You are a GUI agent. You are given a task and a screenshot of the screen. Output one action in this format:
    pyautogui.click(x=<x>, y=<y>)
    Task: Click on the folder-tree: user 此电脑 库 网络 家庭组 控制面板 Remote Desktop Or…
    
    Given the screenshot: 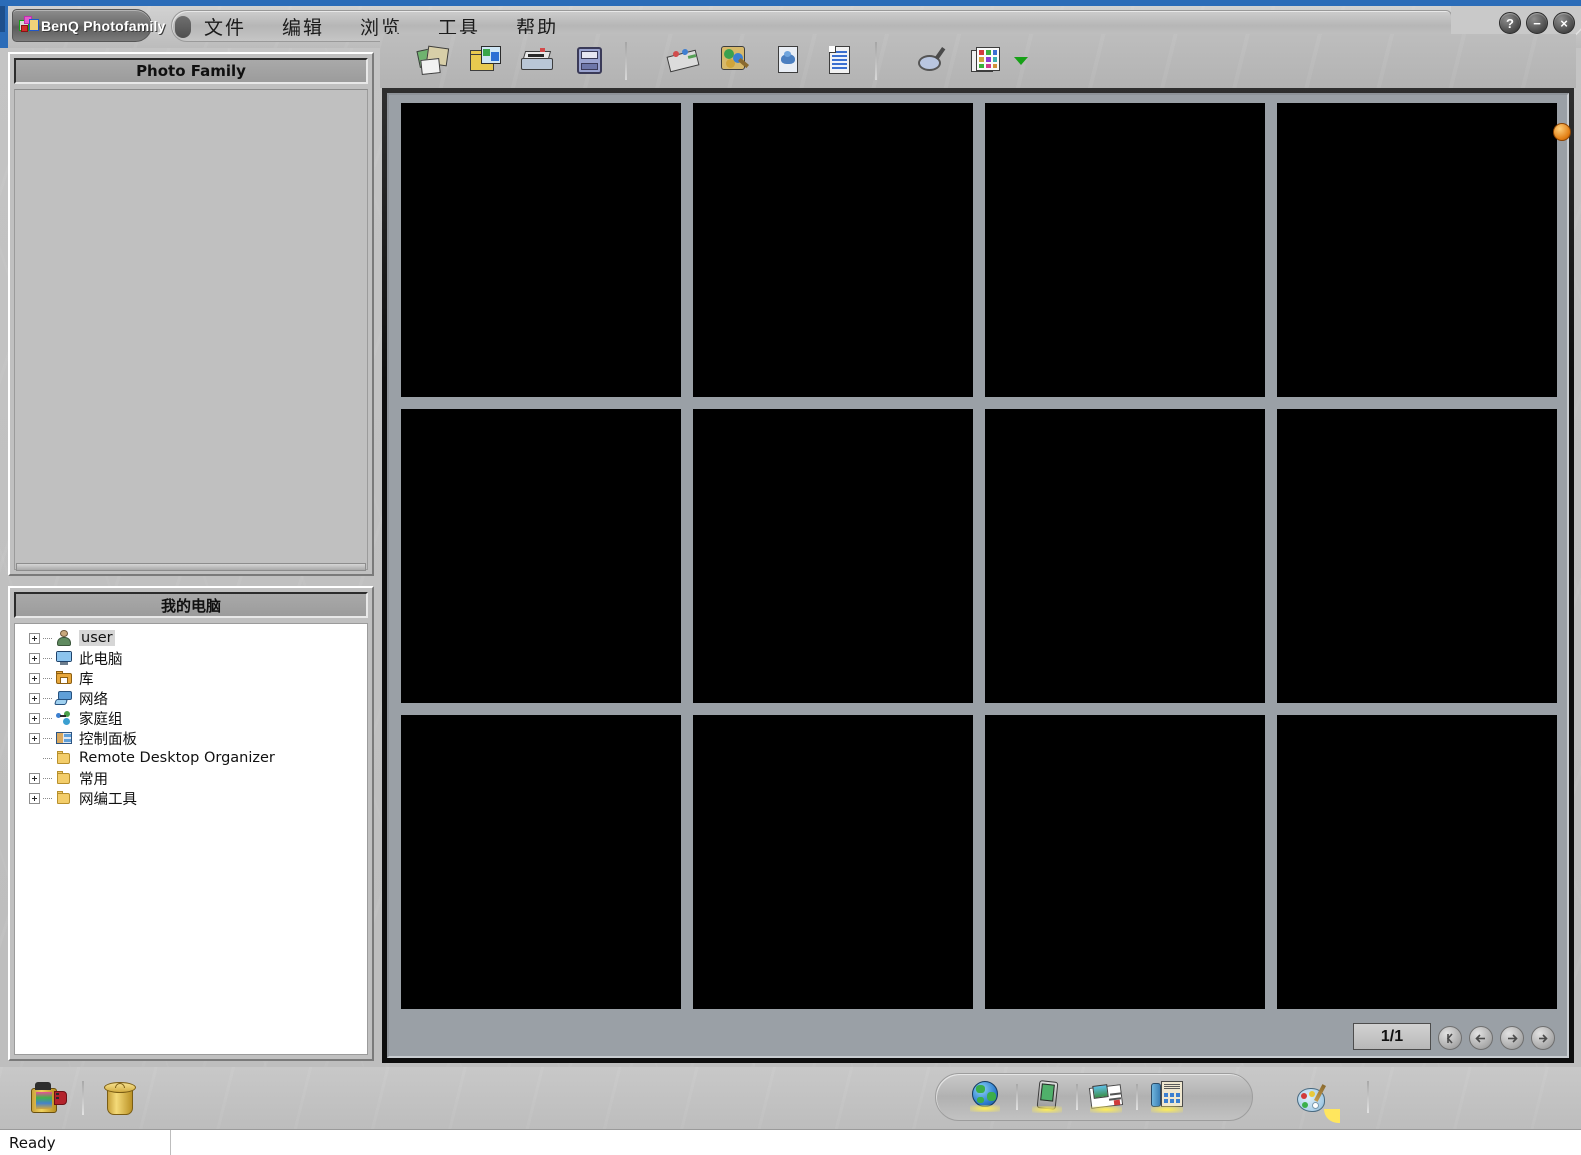 What is the action you would take?
    pyautogui.click(x=191, y=839)
    